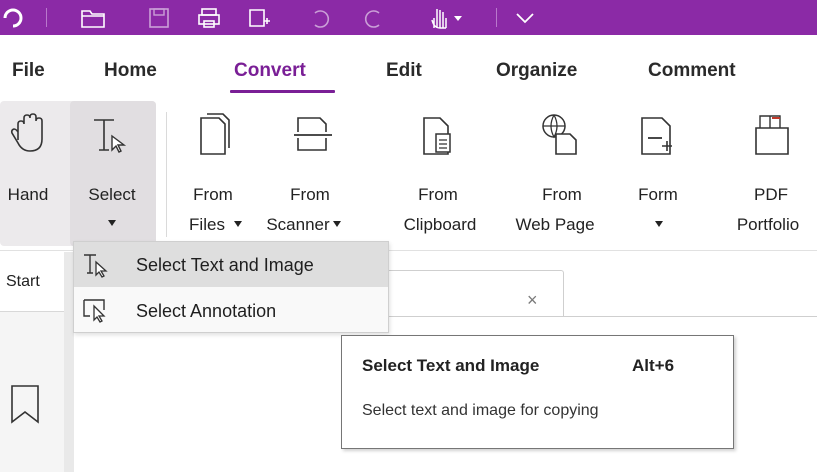  I want to click on form-icon, so click(658, 135).